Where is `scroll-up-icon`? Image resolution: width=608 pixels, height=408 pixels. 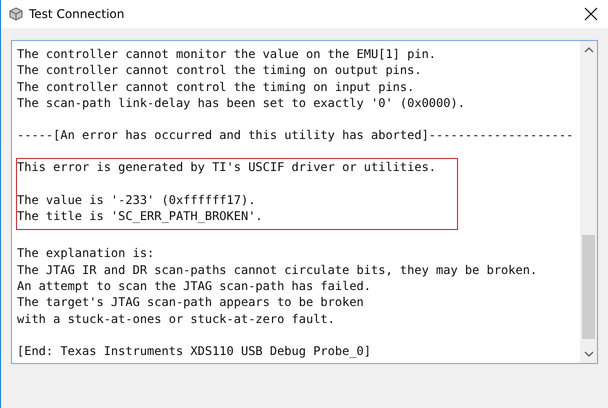 scroll-up-icon is located at coordinates (589, 50).